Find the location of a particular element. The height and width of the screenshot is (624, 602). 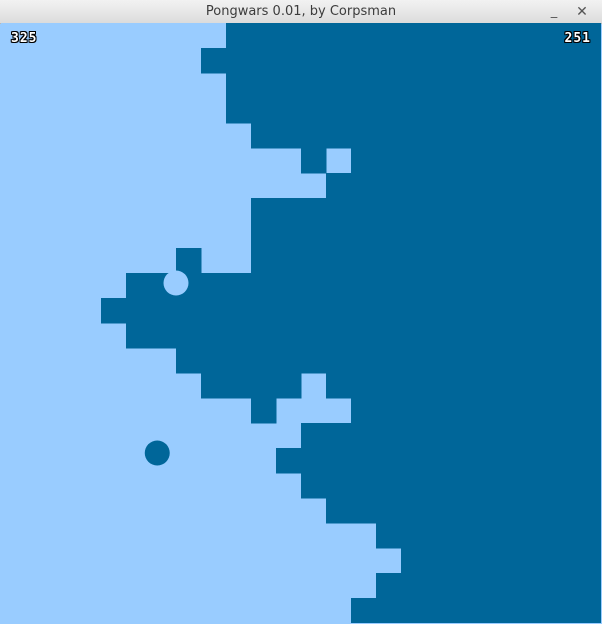

minimize-button: _ is located at coordinates (554, 12).